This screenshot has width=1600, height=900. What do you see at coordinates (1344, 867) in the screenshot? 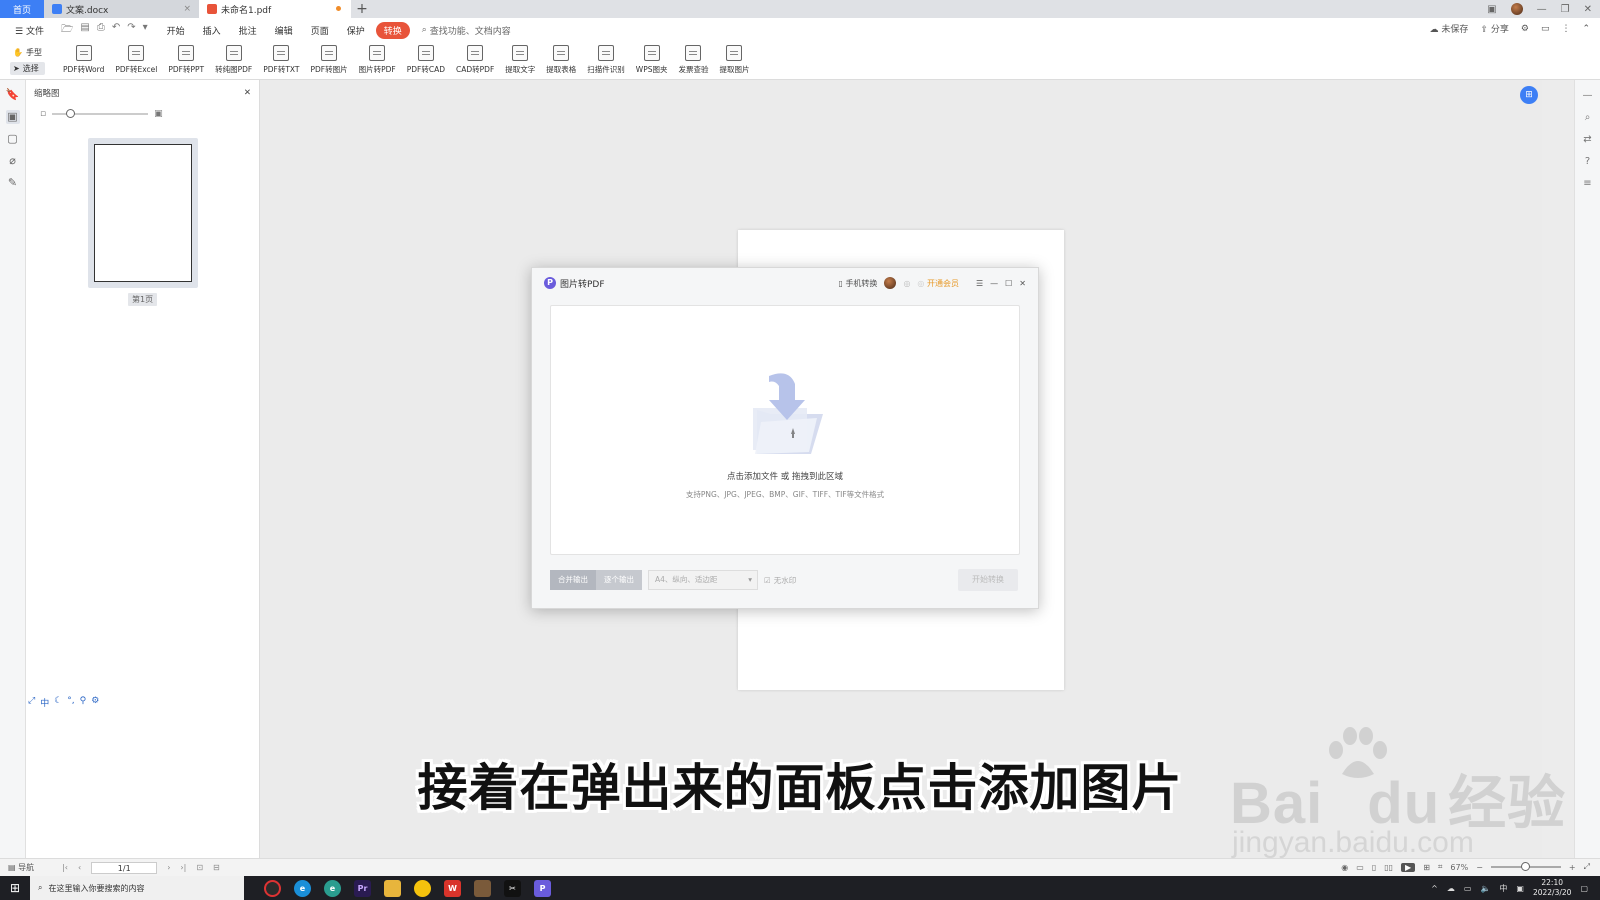
I see `eye-protect-icon: ◉` at bounding box center [1344, 867].